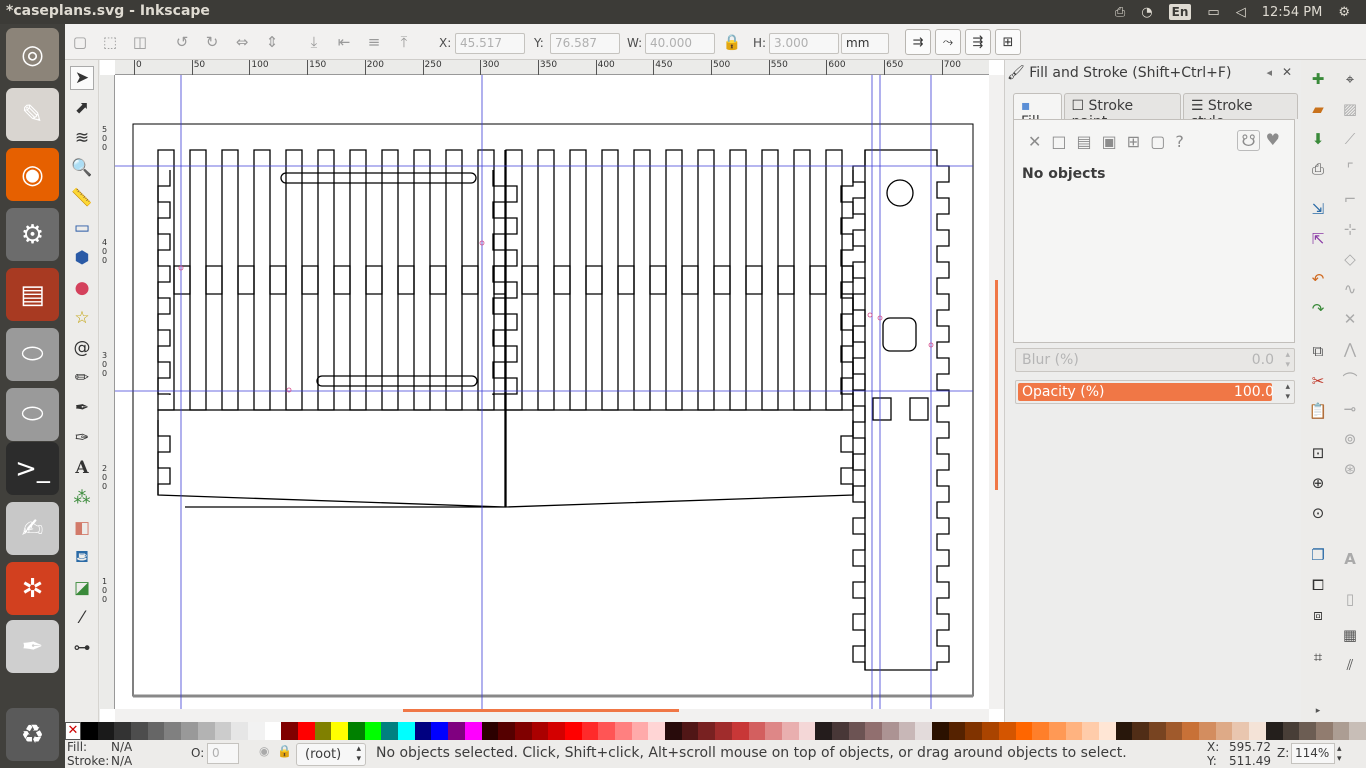 This screenshot has height=768, width=1366. Describe the element at coordinates (870, 315) in the screenshot. I see `guide-anchor` at that location.